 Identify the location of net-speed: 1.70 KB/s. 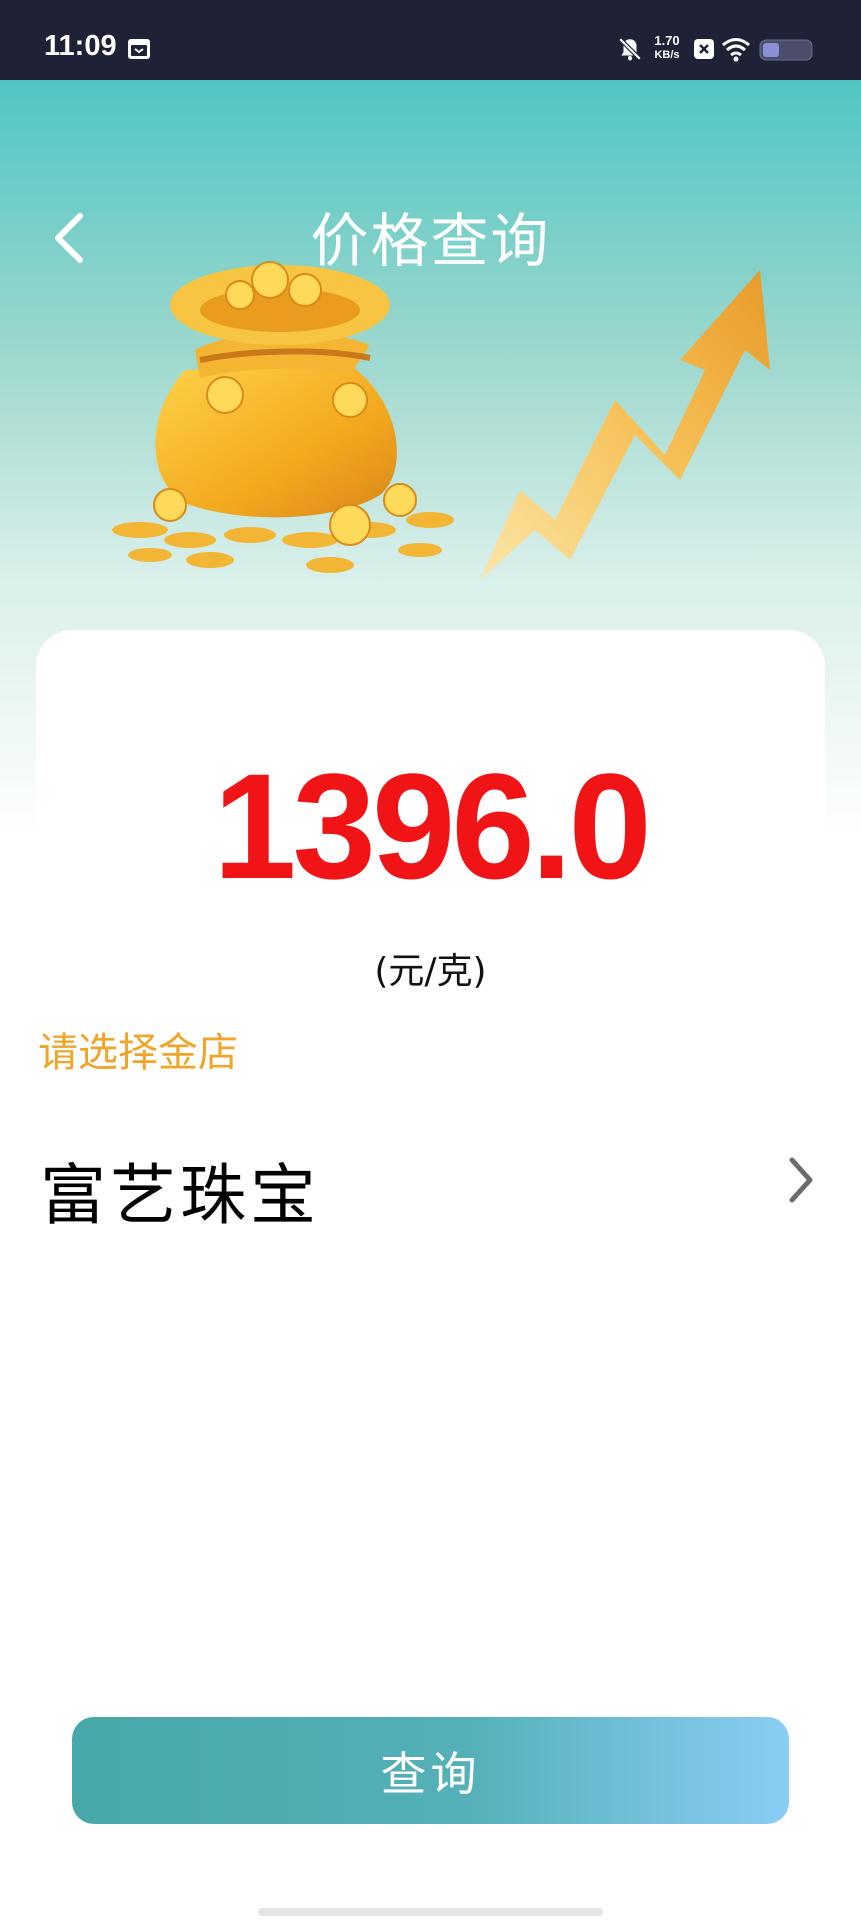
(667, 48).